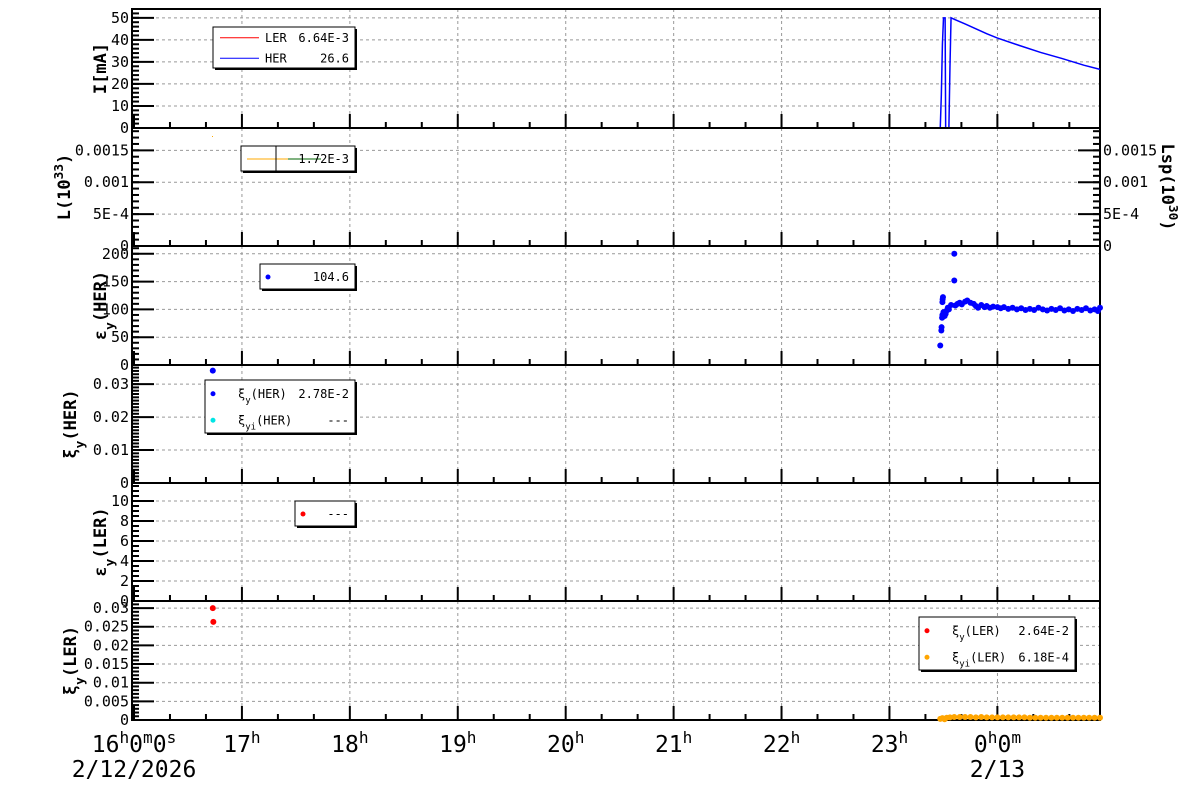 The width and height of the screenshot is (1200, 802). What do you see at coordinates (345, 745) in the screenshot?
I see `x-tick-number: 18` at bounding box center [345, 745].